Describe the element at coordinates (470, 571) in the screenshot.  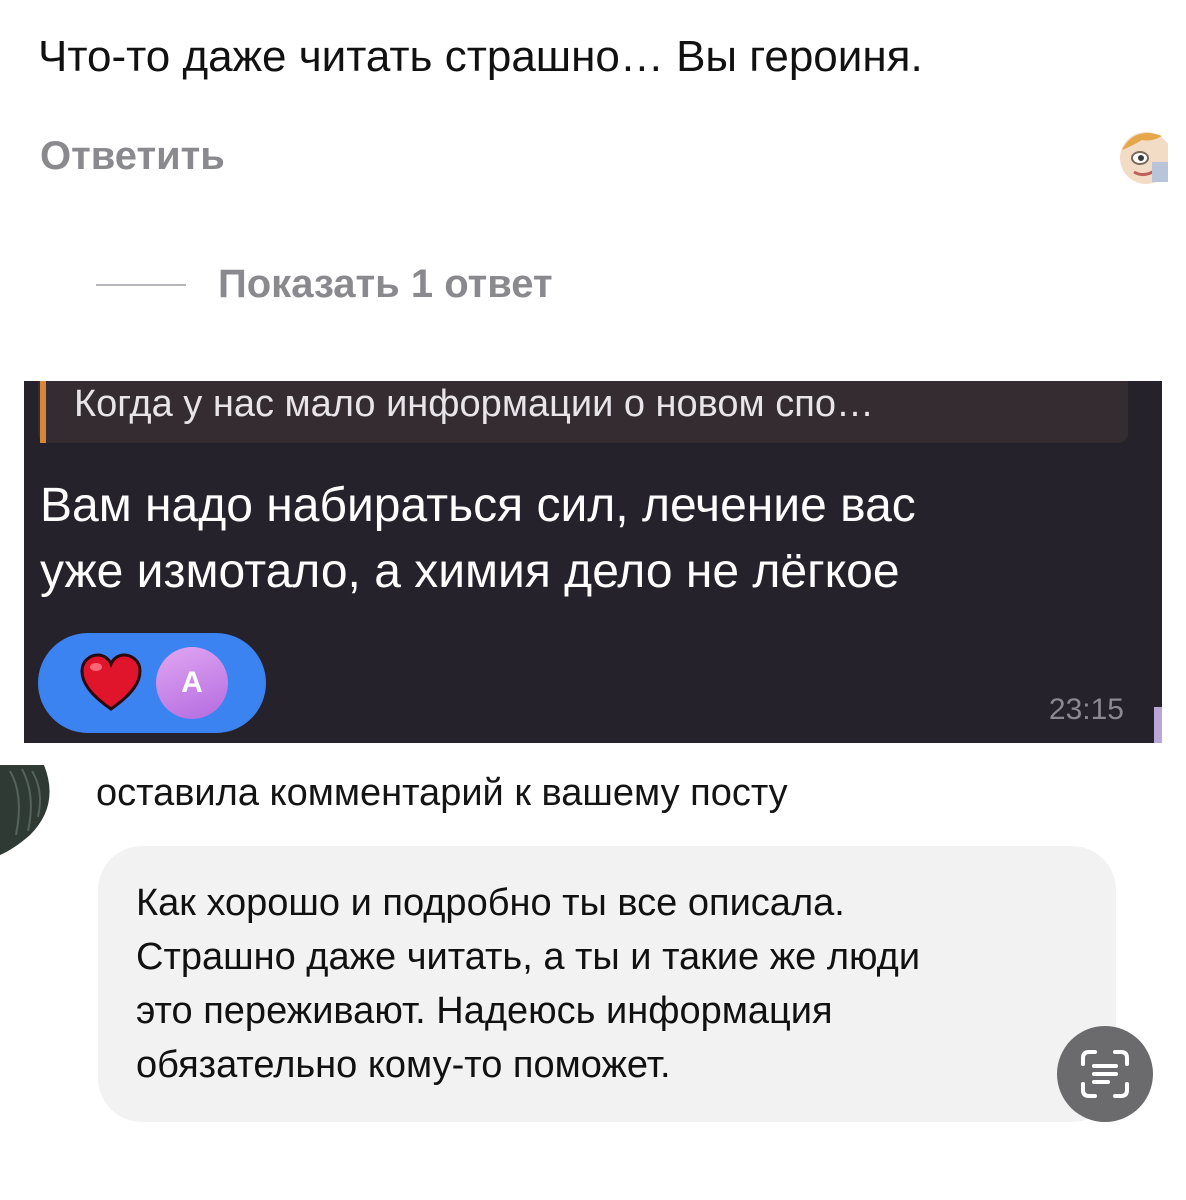
I see `message-line-2: уже измотало, а химия дело не лёгкое` at that location.